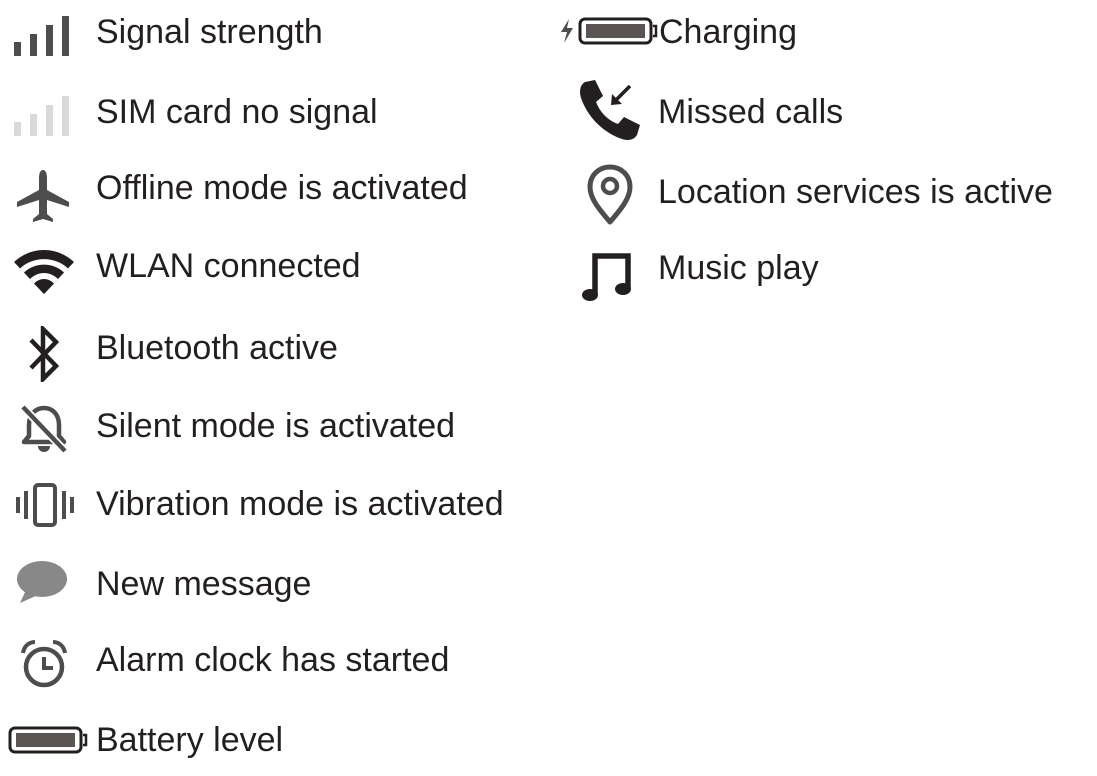 This screenshot has height=776, width=1097. I want to click on airplane-icon, so click(43, 196).